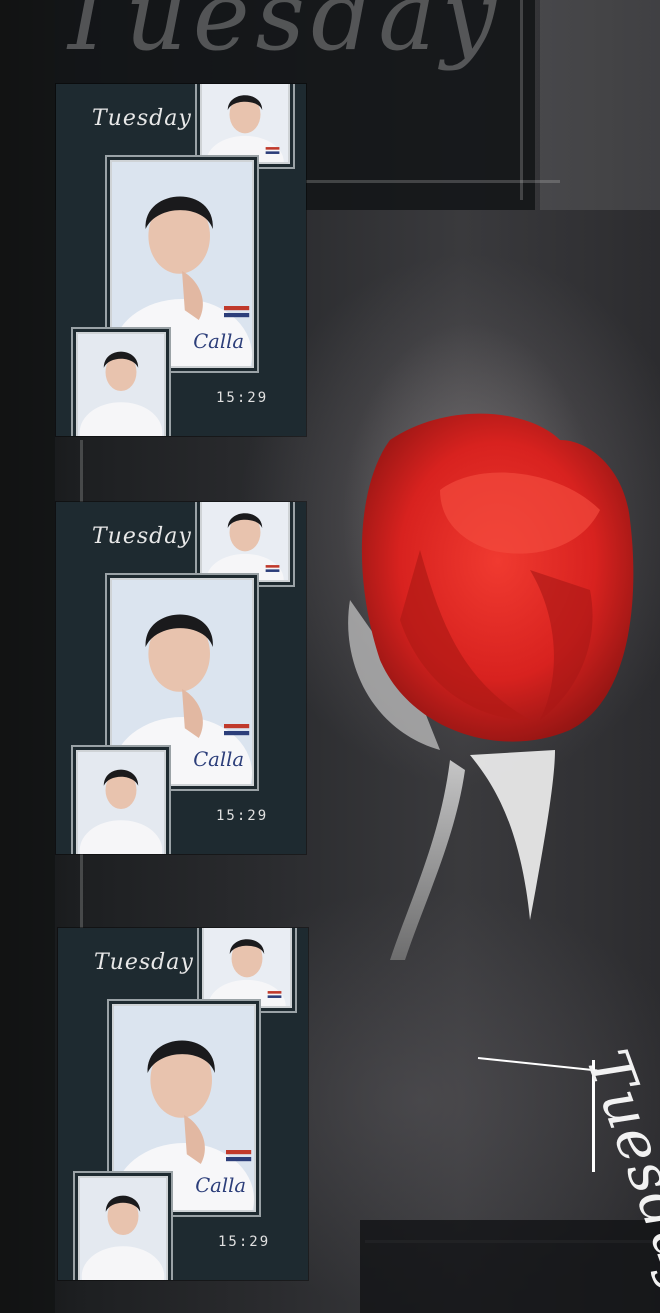 This screenshot has height=1313, width=660. I want to click on background-left-strip, so click(27, 656).